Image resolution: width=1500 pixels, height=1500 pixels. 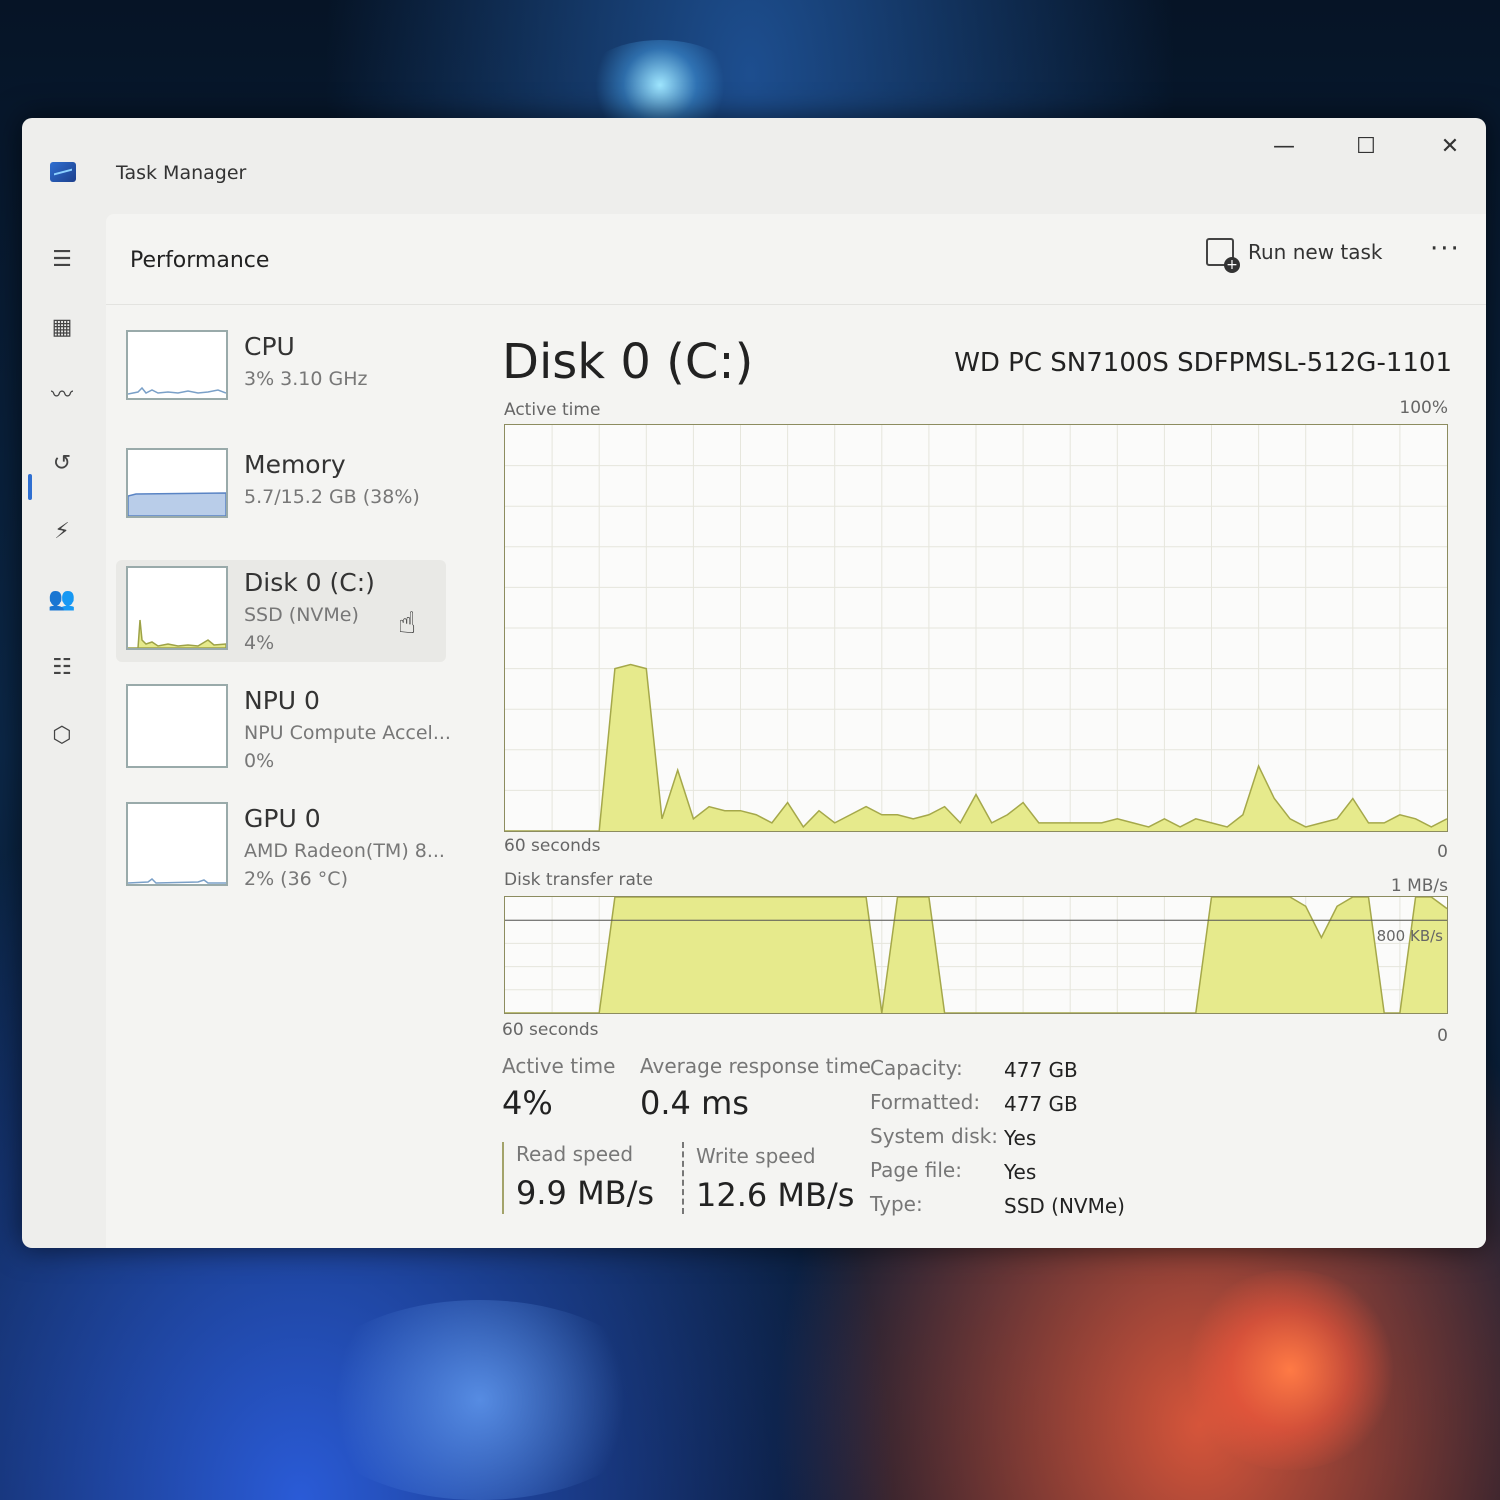 What do you see at coordinates (552, 846) in the screenshot?
I see `active-time-x-left: 60 seconds` at bounding box center [552, 846].